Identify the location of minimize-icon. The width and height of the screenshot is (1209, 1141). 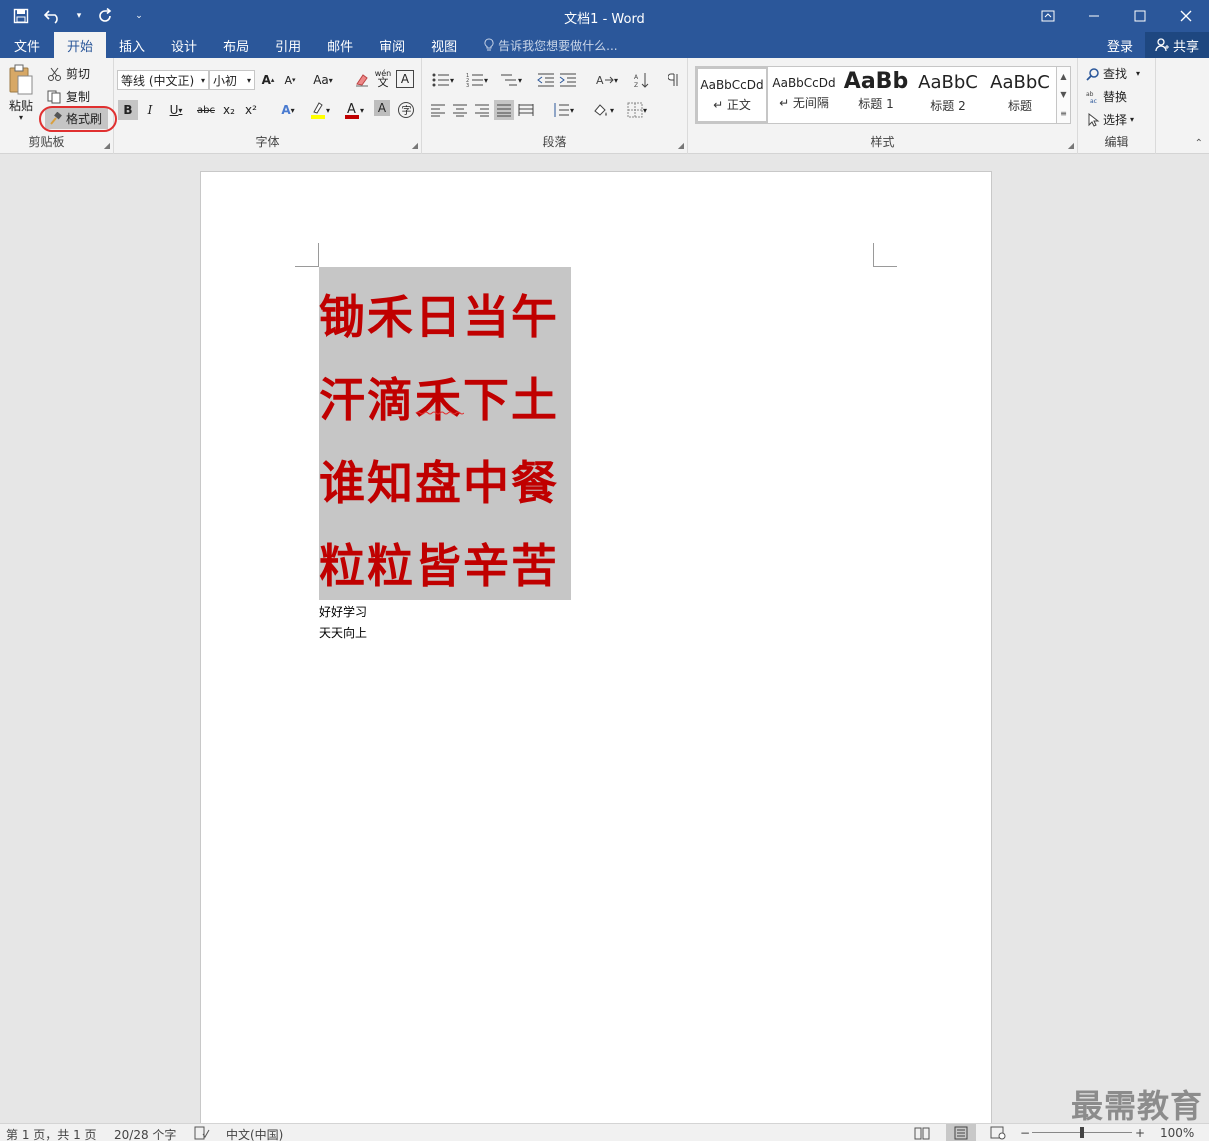
(1094, 16).